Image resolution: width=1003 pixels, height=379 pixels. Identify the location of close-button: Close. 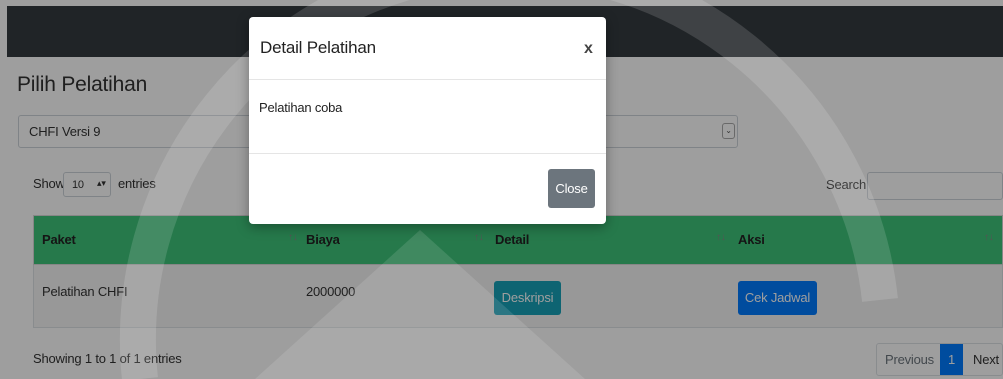
(571, 188).